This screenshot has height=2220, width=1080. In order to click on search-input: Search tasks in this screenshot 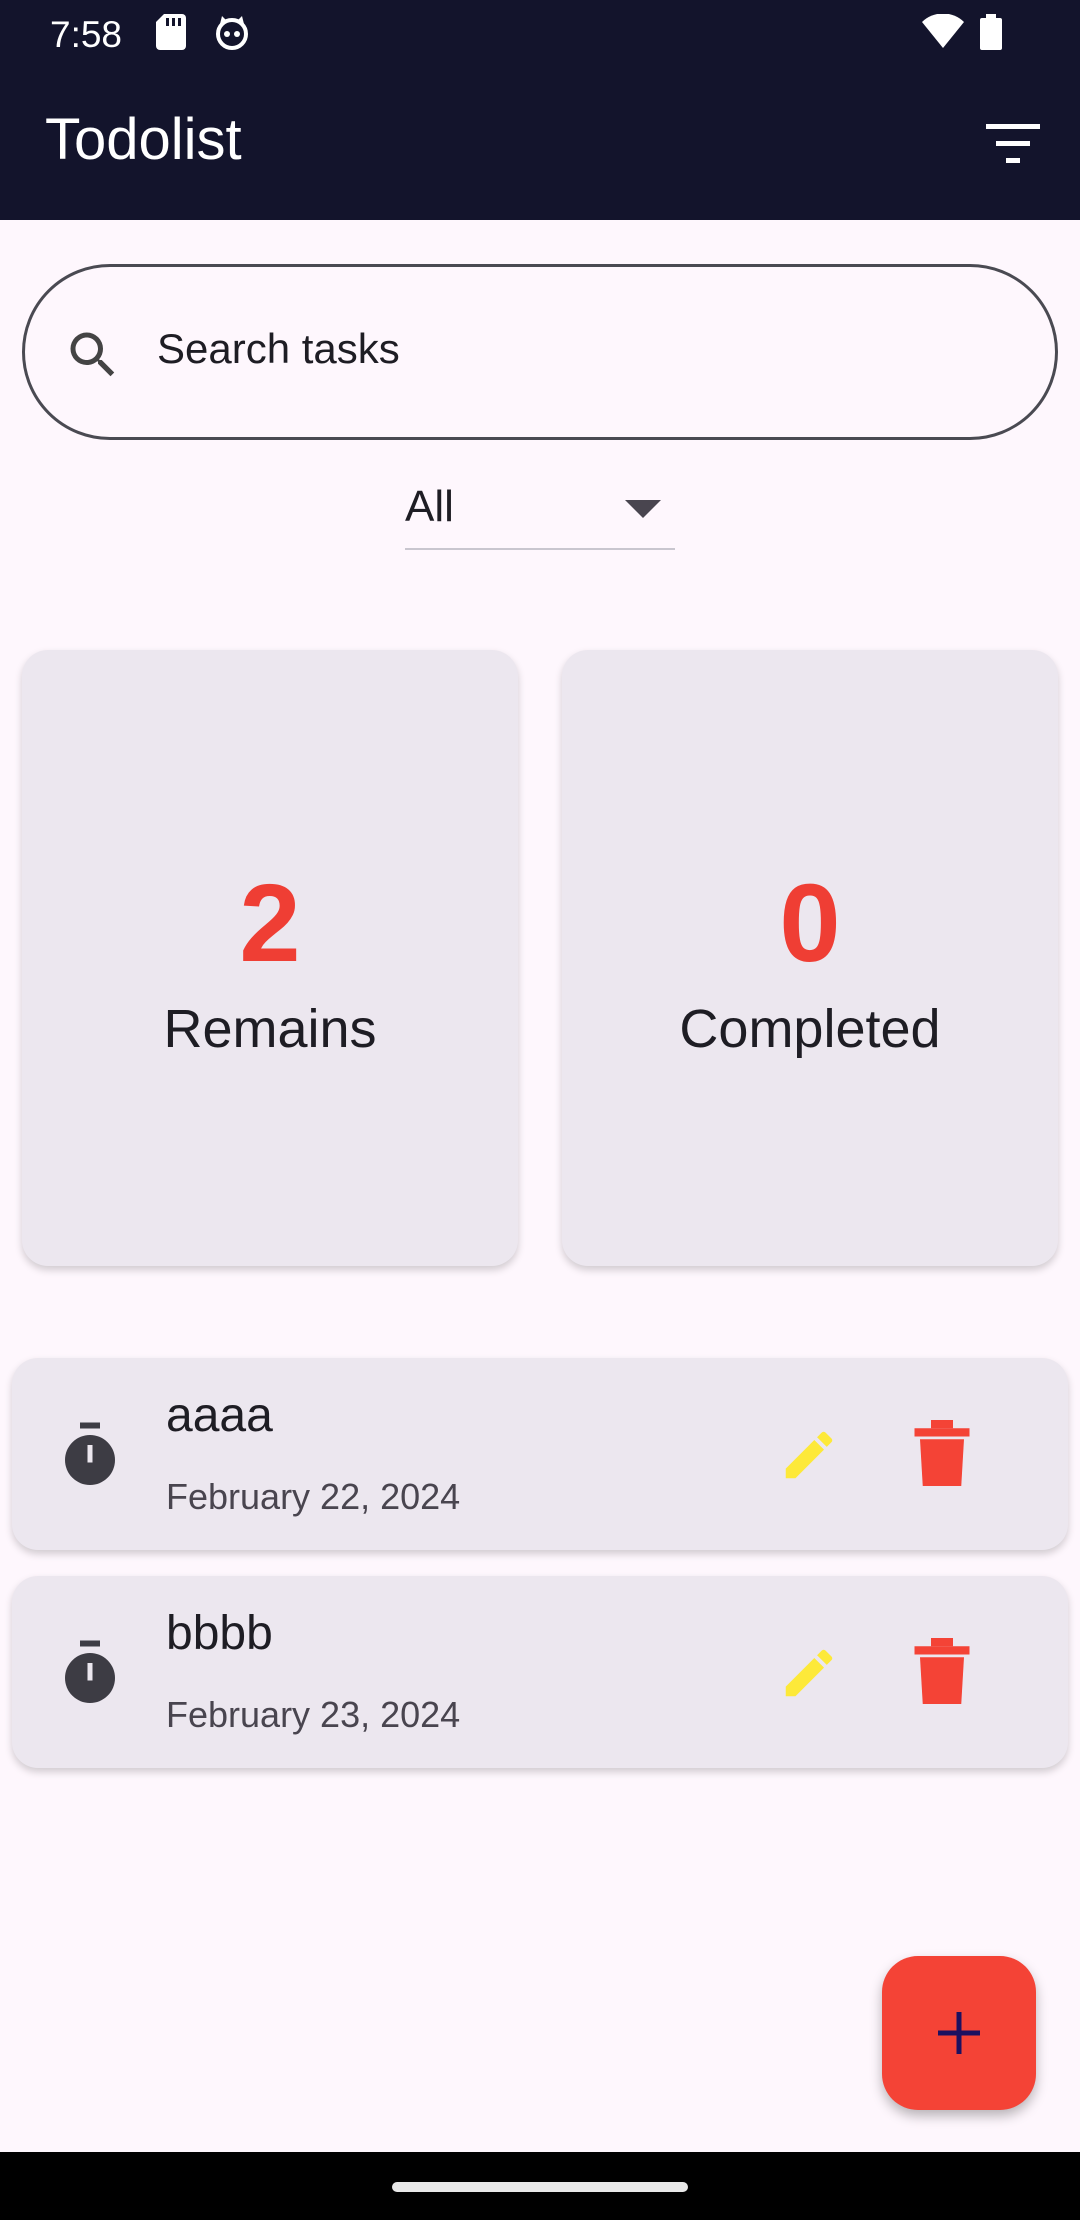, I will do `click(540, 352)`.